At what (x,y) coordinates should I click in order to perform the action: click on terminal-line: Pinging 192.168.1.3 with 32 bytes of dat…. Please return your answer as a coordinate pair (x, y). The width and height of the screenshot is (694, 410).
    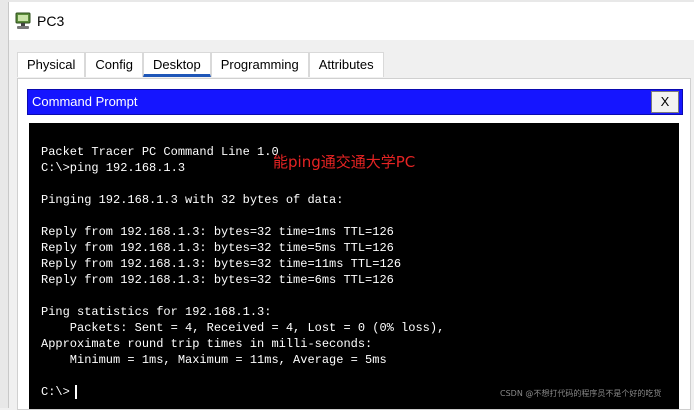
    Looking at the image, I should click on (192, 200).